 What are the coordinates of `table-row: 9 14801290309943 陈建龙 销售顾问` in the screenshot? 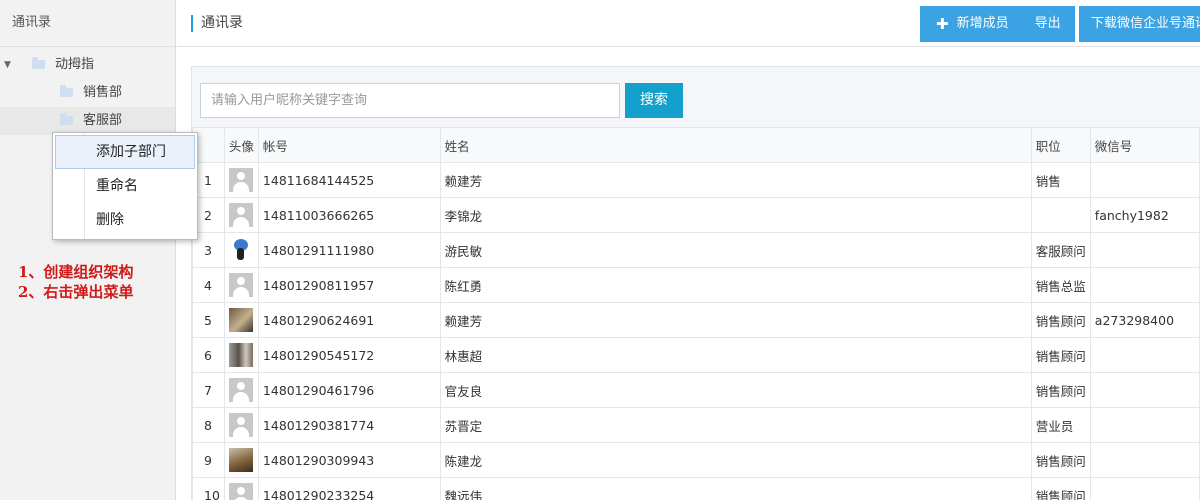 It's located at (696, 460).